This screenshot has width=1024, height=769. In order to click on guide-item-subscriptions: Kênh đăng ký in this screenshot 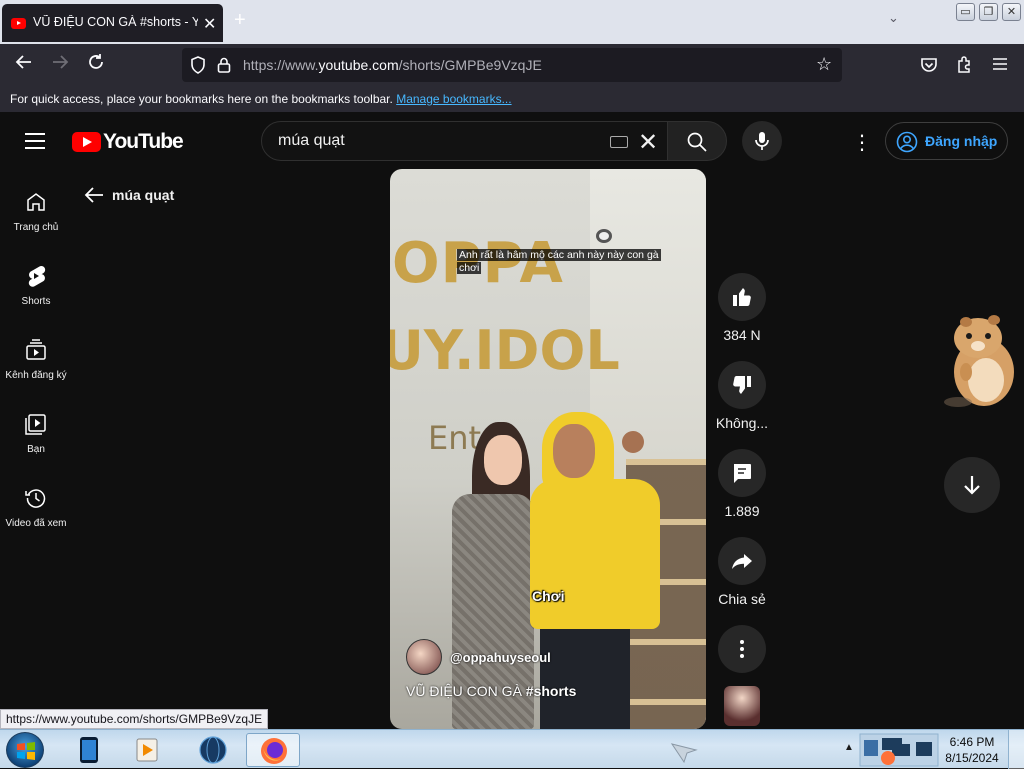, I will do `click(36, 375)`.